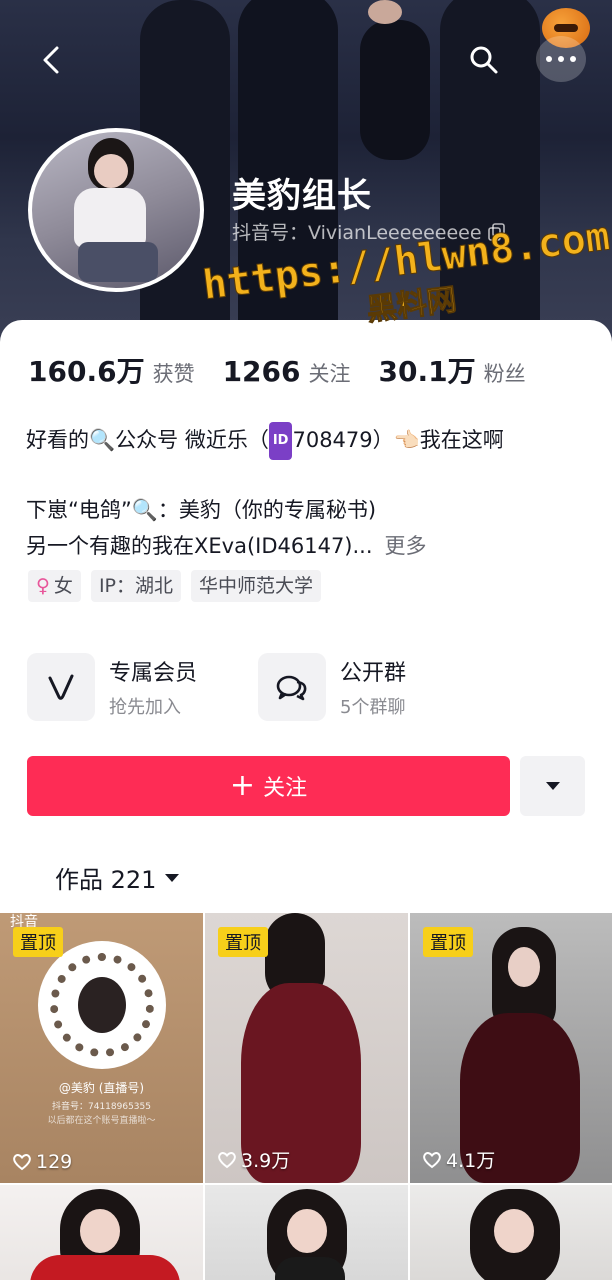 The height and width of the screenshot is (1280, 612). I want to click on qr-code, so click(102, 1005).